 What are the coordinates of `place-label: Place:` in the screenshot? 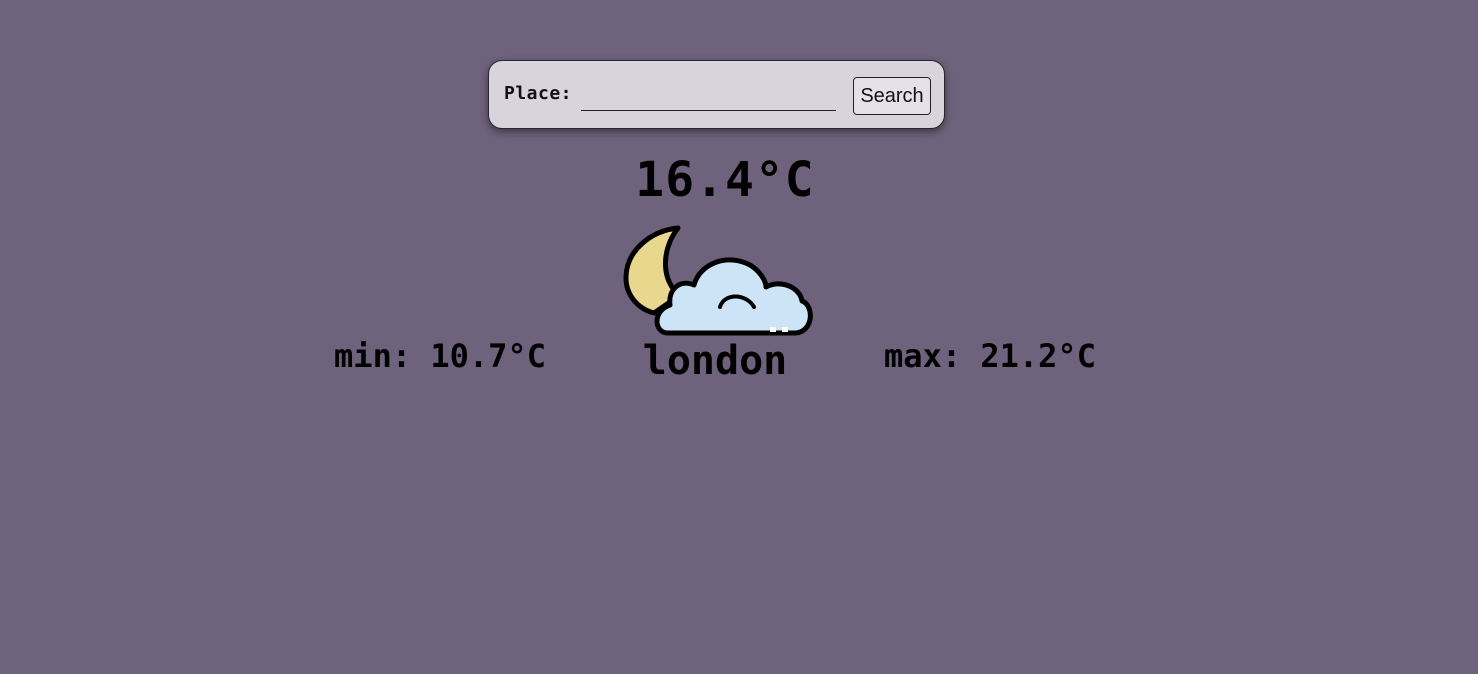 It's located at (538, 93).